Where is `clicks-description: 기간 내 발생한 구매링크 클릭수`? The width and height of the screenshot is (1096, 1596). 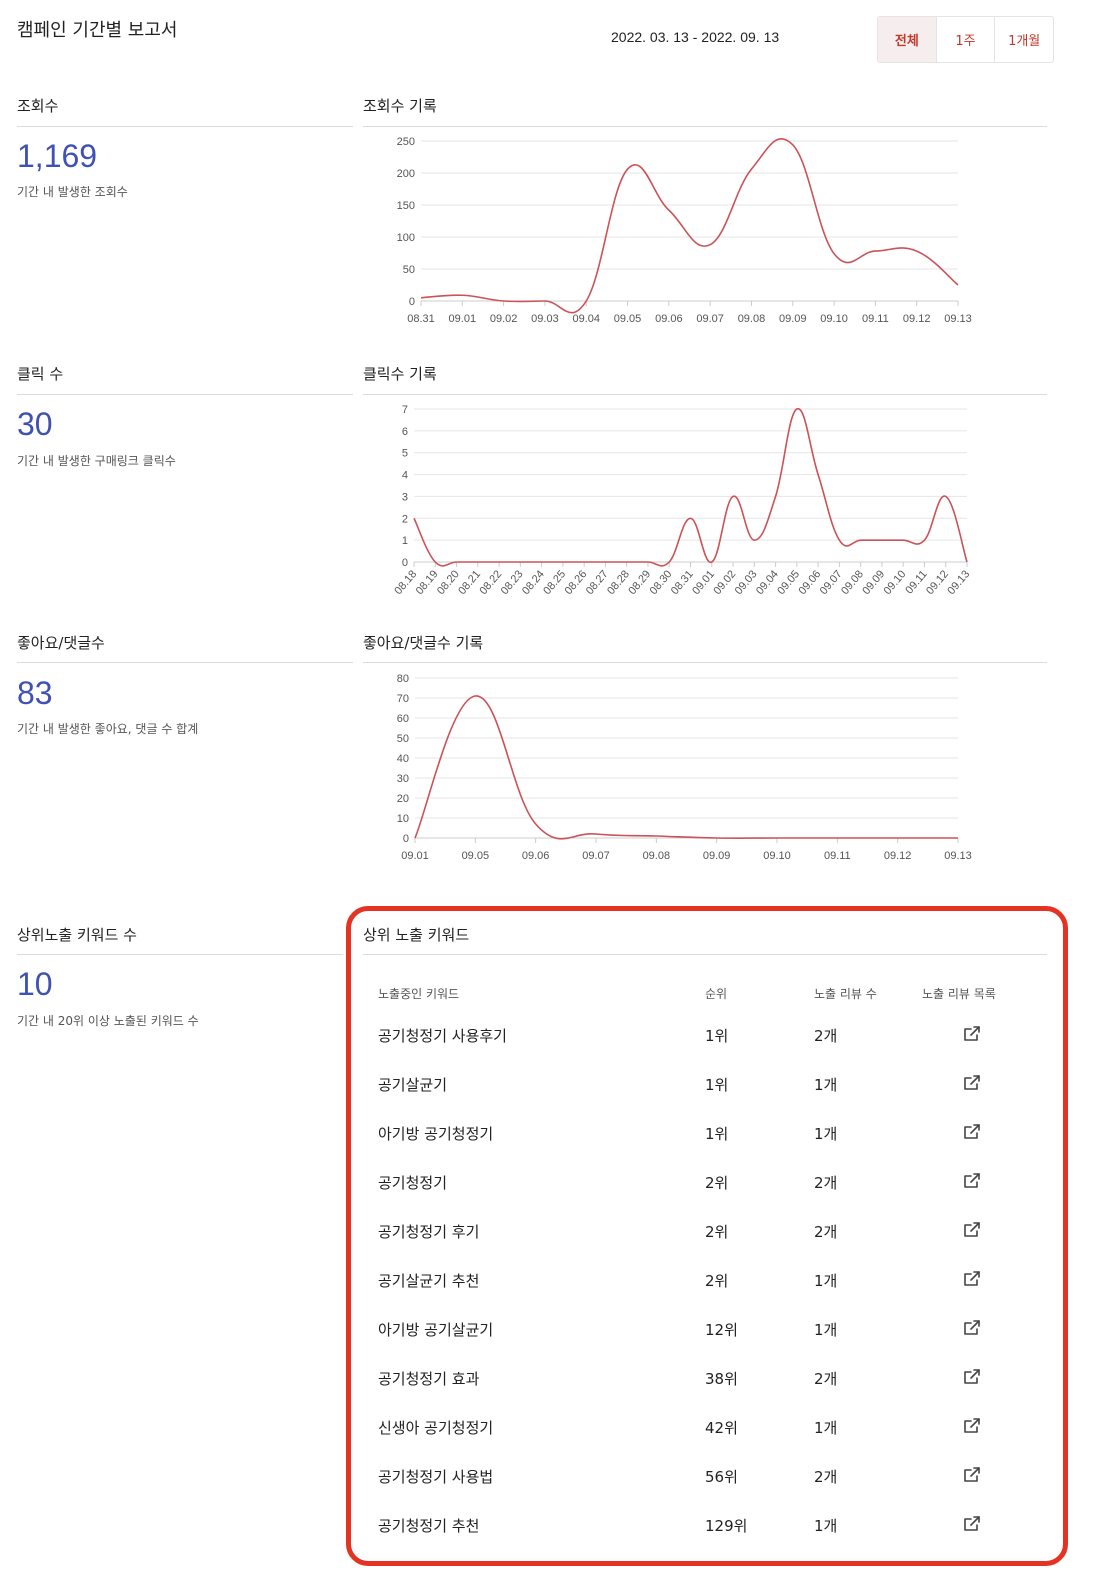
clicks-description: 기간 내 발생한 구매링크 클릭수 is located at coordinates (96, 461).